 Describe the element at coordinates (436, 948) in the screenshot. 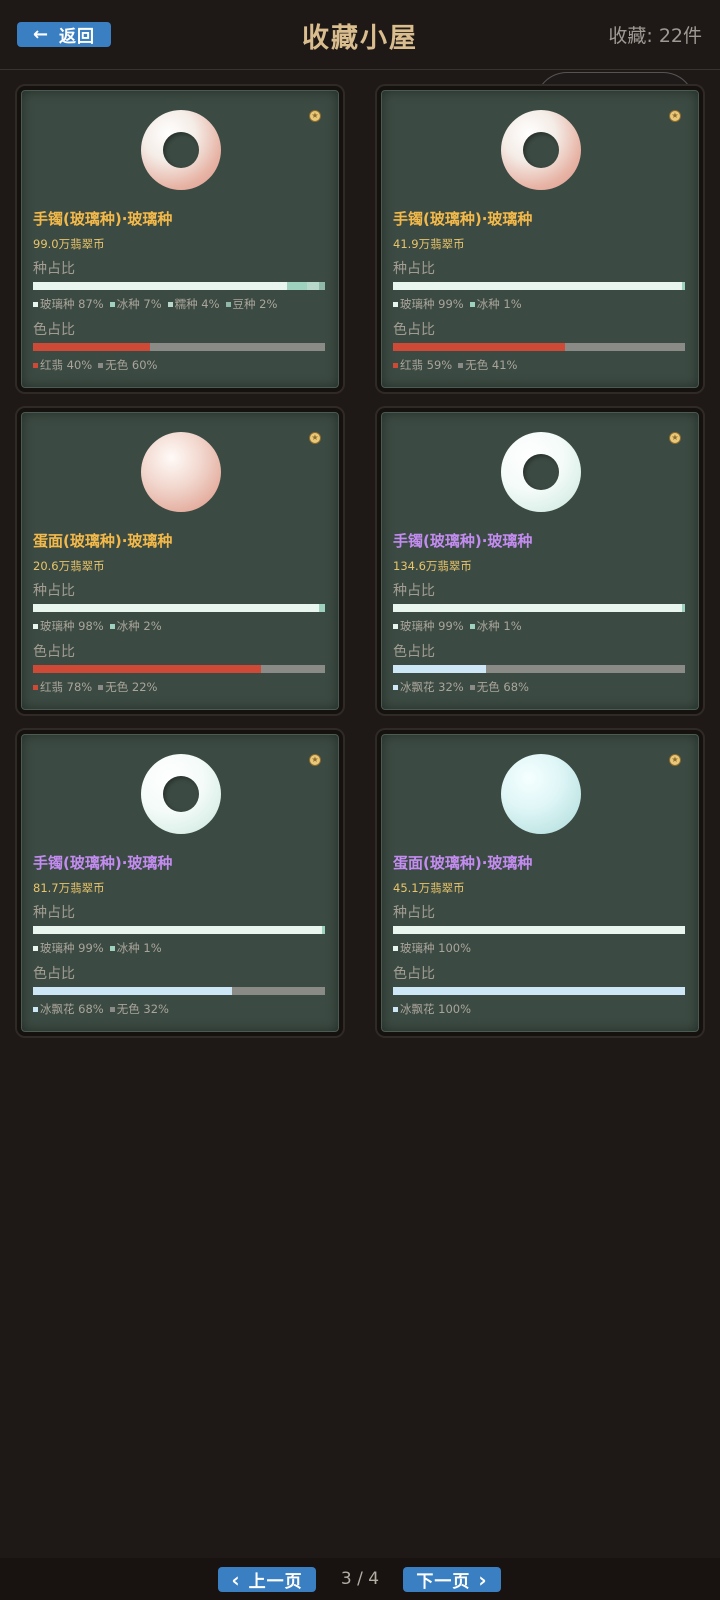

I see `legend-label: 玻璃种 100%` at that location.